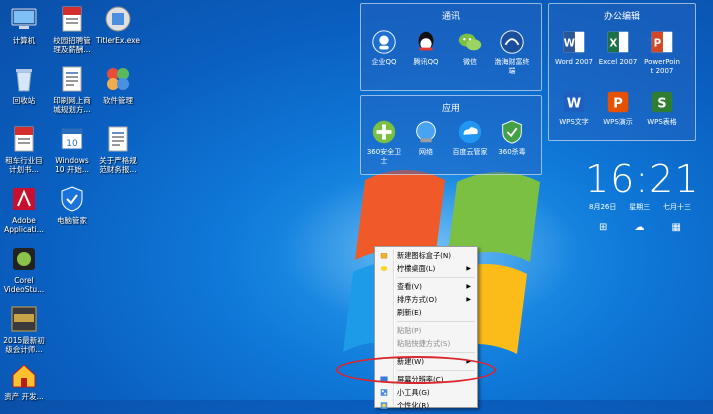 This screenshot has width=713, height=414. What do you see at coordinates (574, 62) in the screenshot?
I see `tile-label: Word 2007` at bounding box center [574, 62].